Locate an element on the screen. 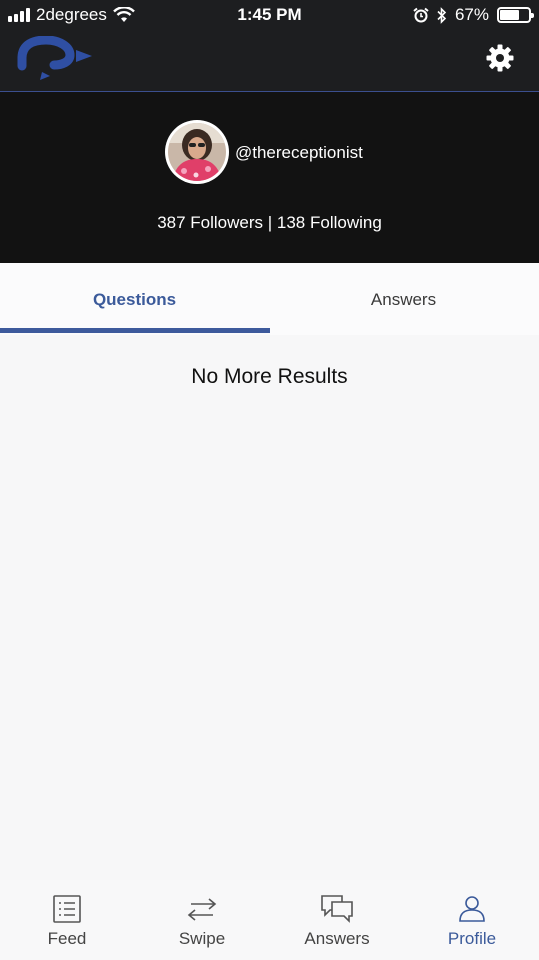 This screenshot has width=539, height=960. alarm-icon is located at coordinates (421, 15).